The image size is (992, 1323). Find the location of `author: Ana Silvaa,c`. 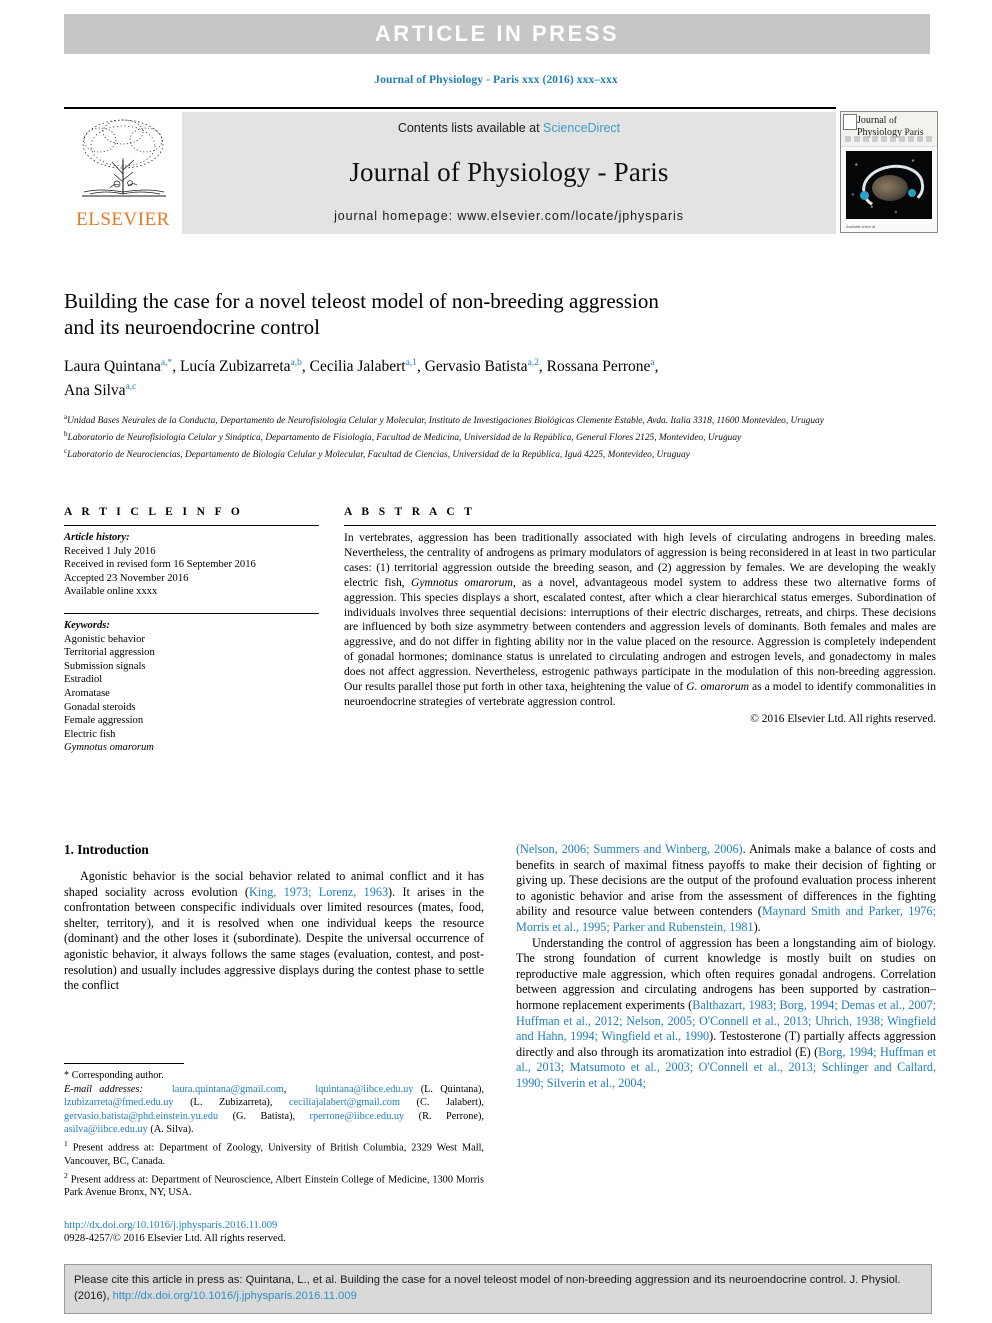

author: Ana Silvaa,c is located at coordinates (100, 390).